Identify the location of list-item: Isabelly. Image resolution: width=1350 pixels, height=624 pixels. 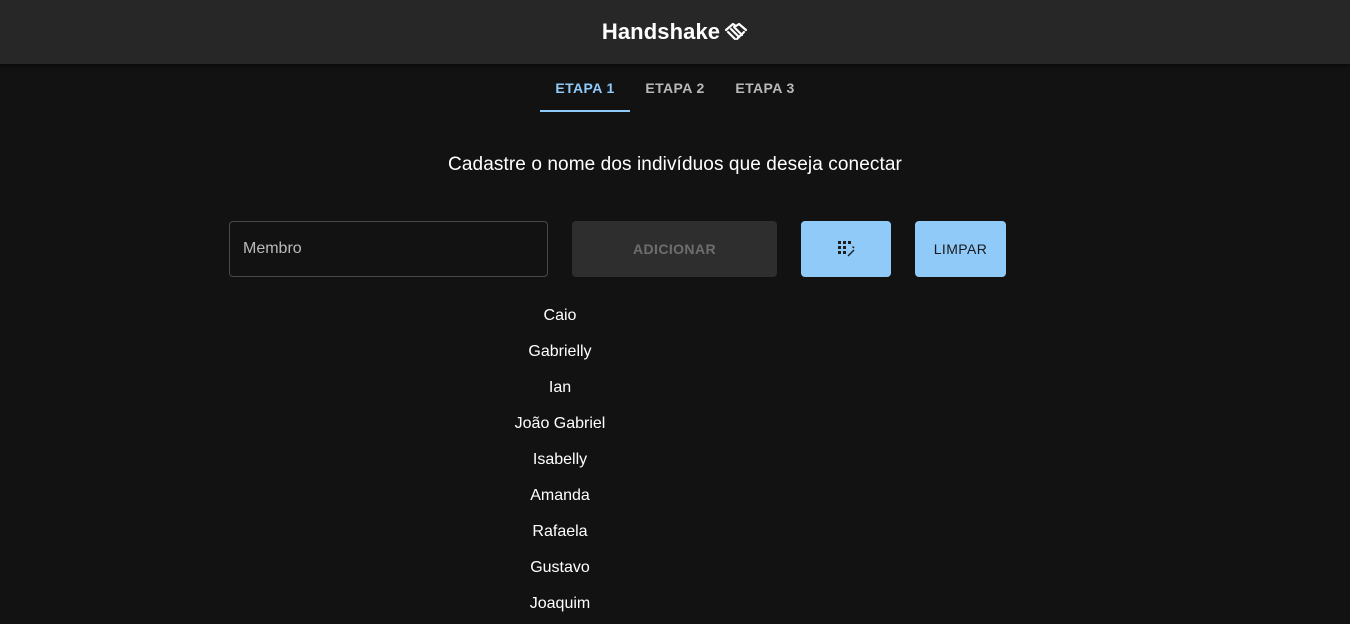
(560, 459).